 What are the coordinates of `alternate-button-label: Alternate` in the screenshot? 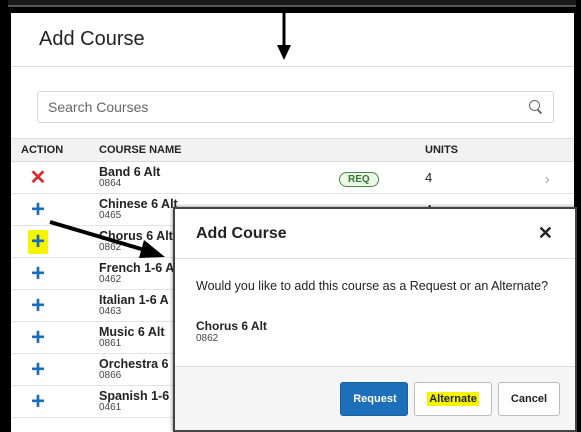 It's located at (453, 398).